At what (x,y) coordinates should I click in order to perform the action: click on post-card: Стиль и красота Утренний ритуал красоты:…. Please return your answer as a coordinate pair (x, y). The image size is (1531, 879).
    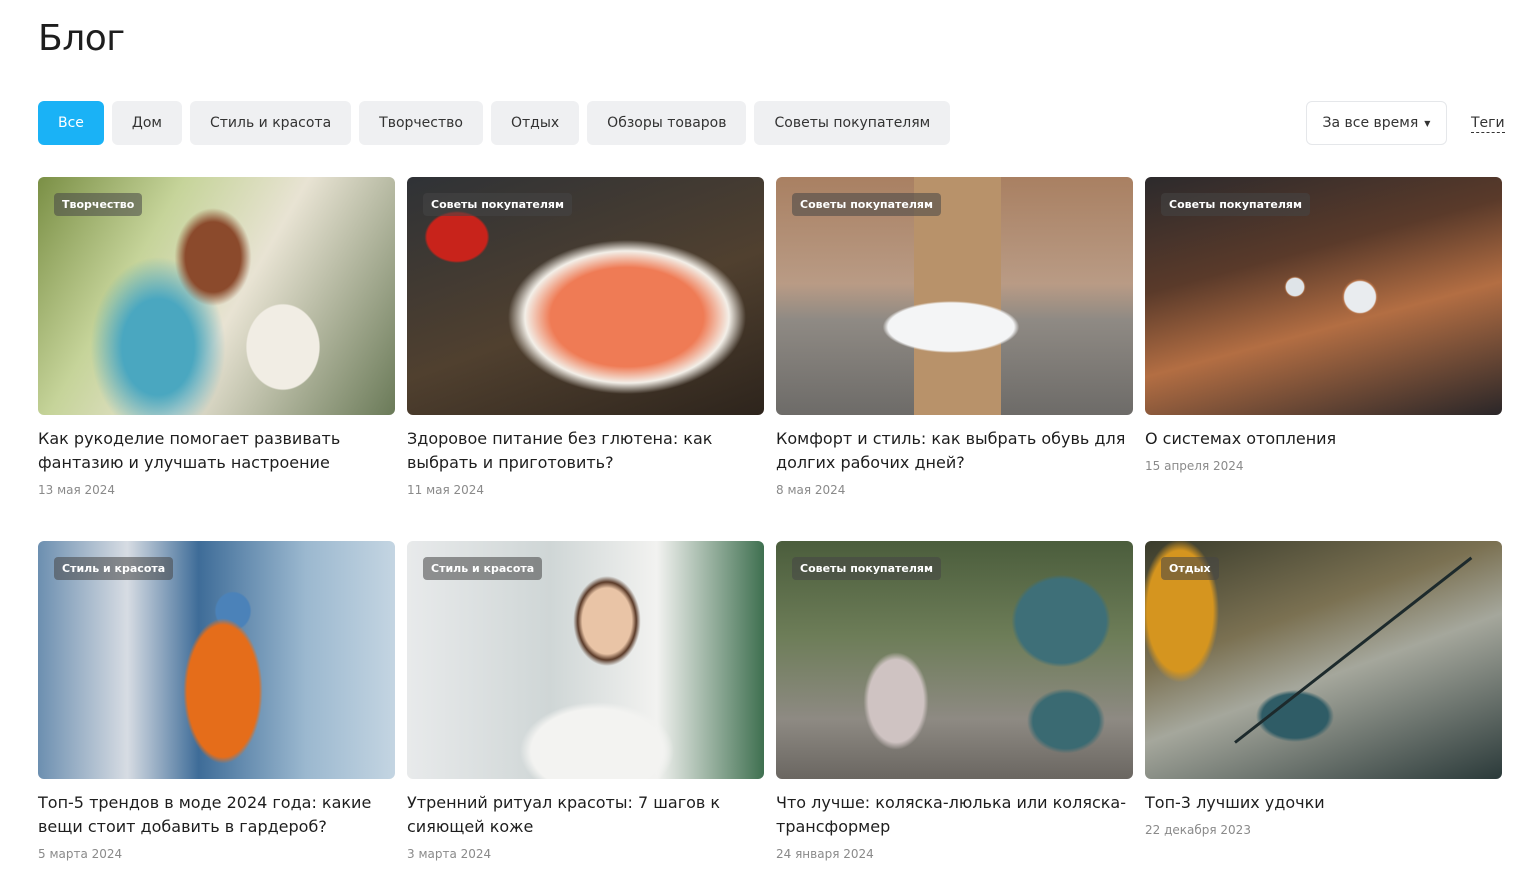
    Looking at the image, I should click on (585, 710).